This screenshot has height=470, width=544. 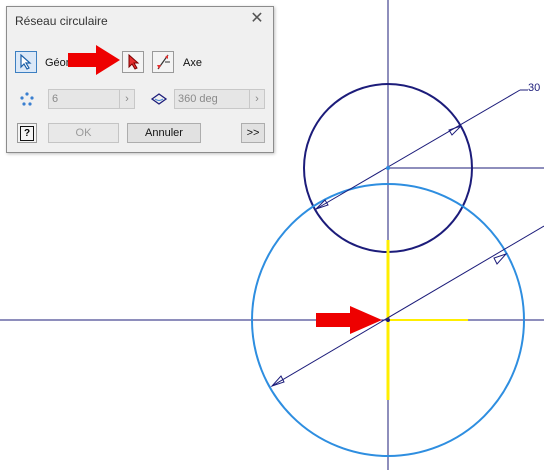 I want to click on dialog-title: Réseau circulaire, so click(x=61, y=21).